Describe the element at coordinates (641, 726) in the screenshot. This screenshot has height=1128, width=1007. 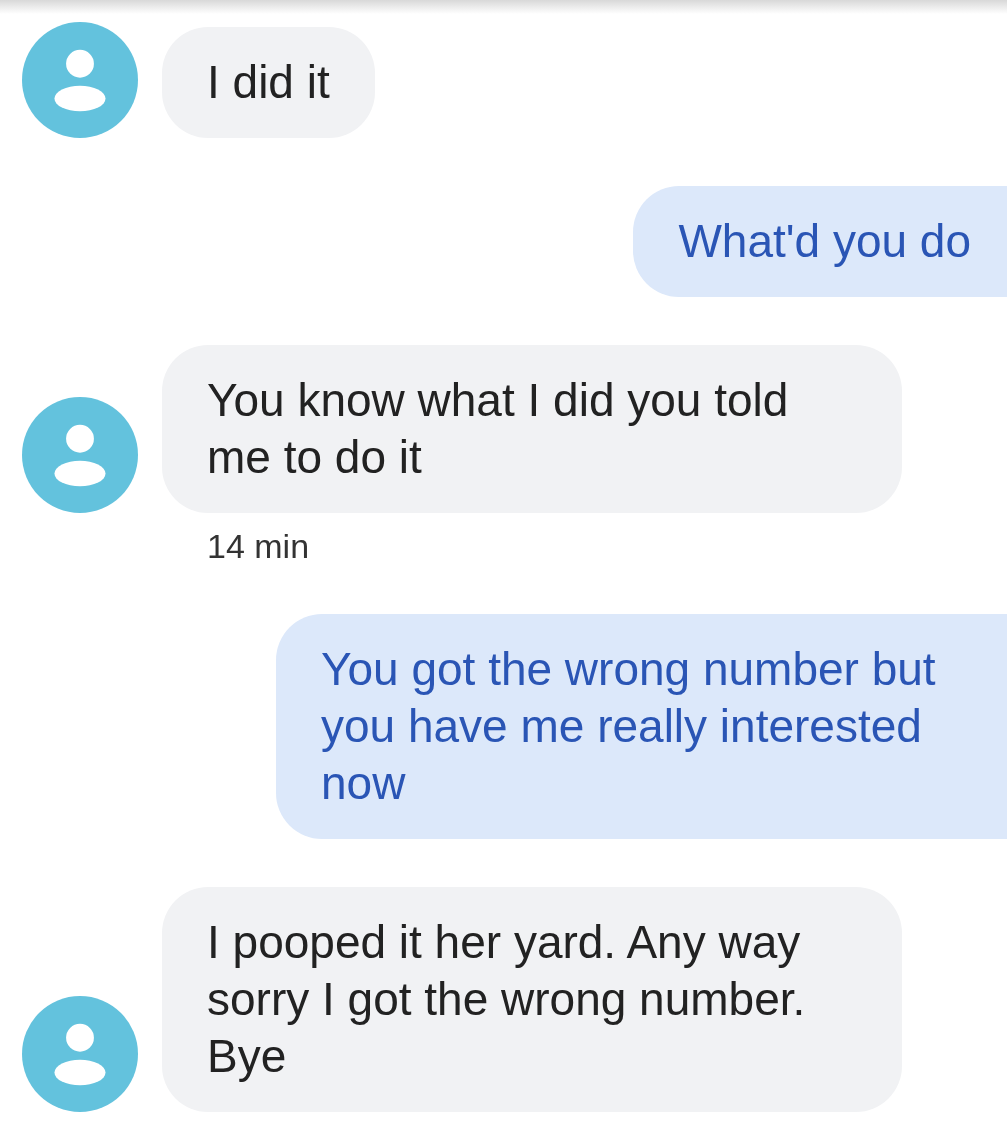
I see `sent-message: You got the wrong number but you have me really interested now` at that location.